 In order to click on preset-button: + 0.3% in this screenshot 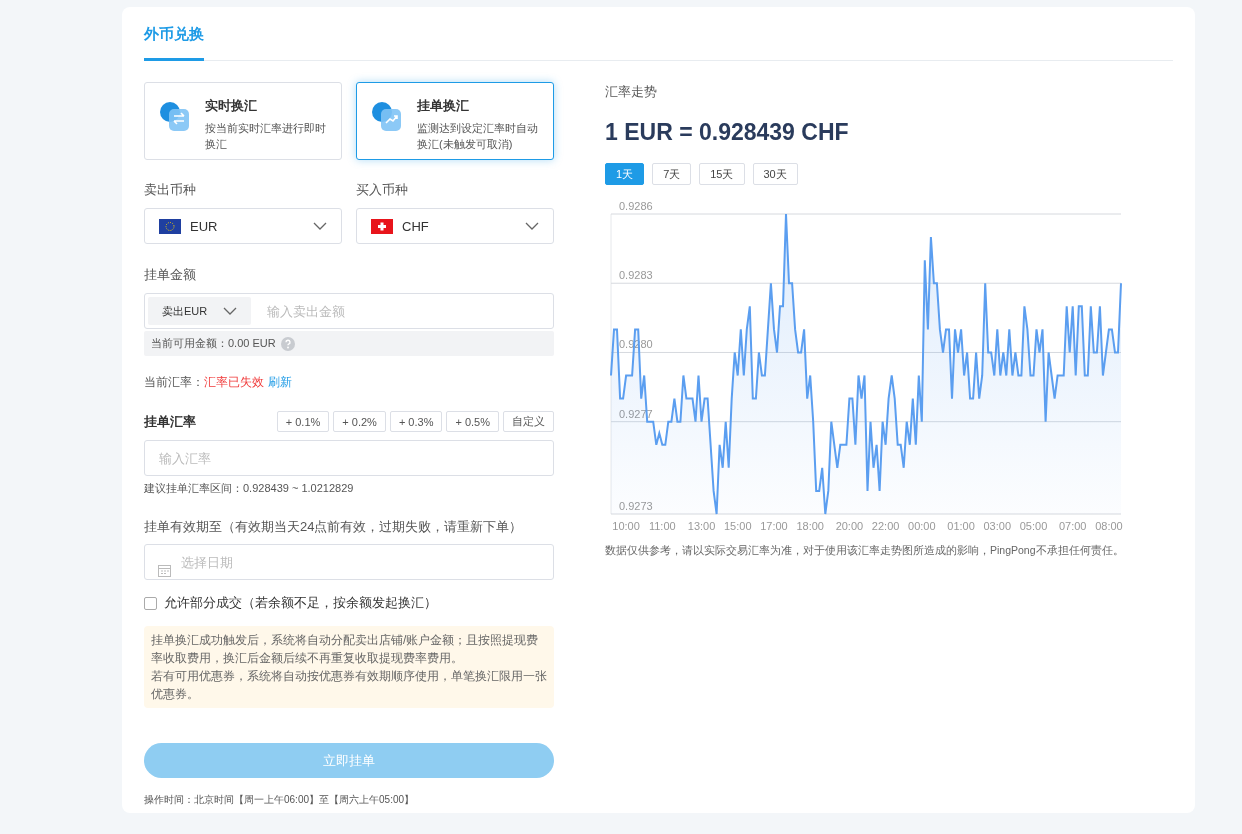, I will do `click(416, 421)`.